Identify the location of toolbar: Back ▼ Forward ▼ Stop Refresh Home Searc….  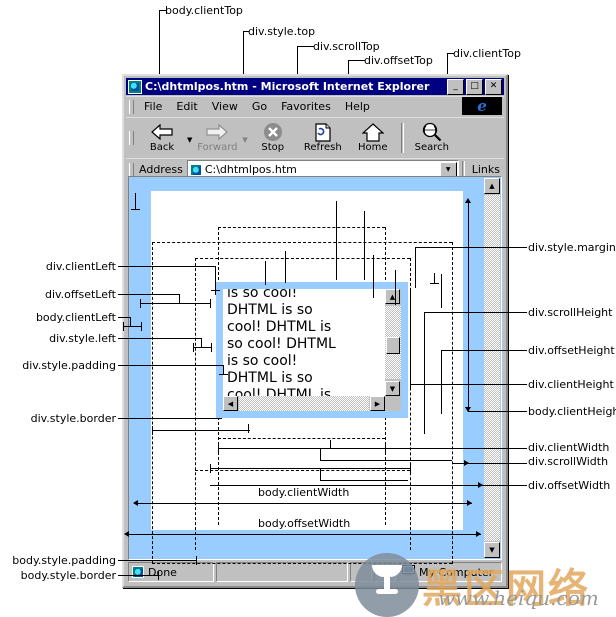
(315, 137).